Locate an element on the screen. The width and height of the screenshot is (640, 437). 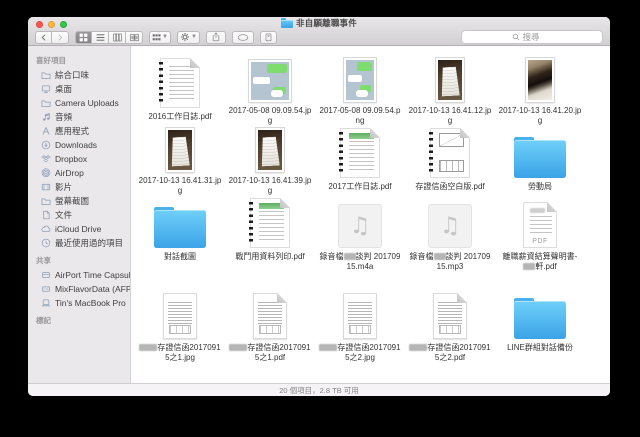
sidebar-item-label: 影片 is located at coordinates (64, 187).